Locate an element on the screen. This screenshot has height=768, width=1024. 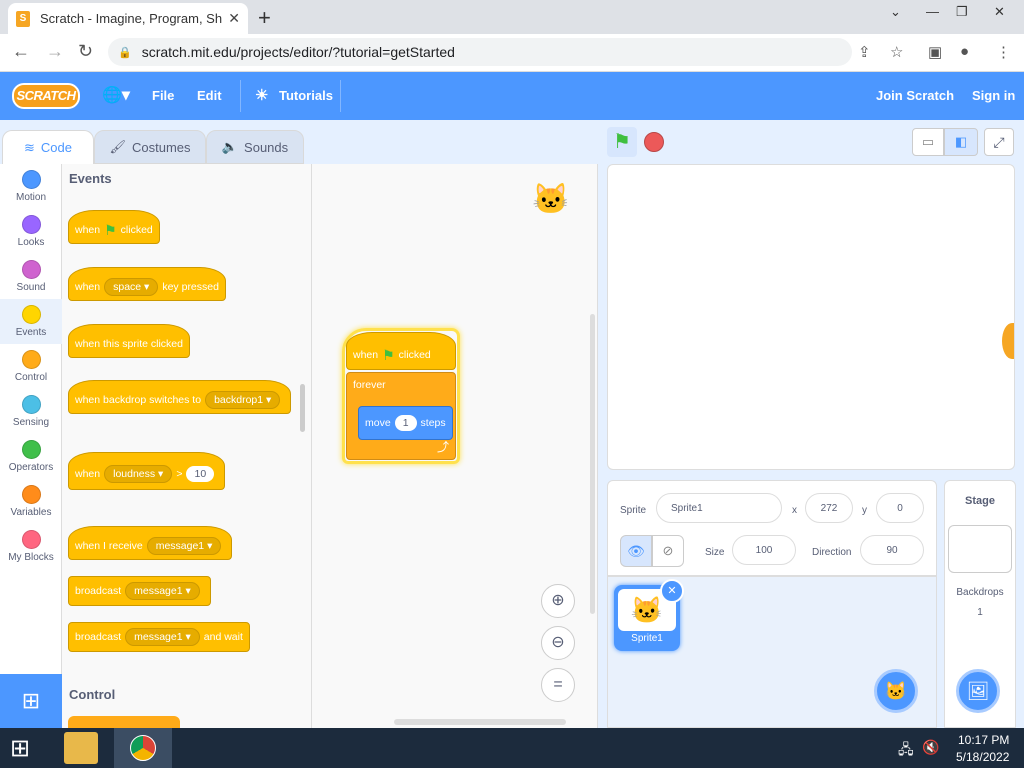
when-loudness-block: when loudness ▾ > 10 is located at coordinates (147, 471).